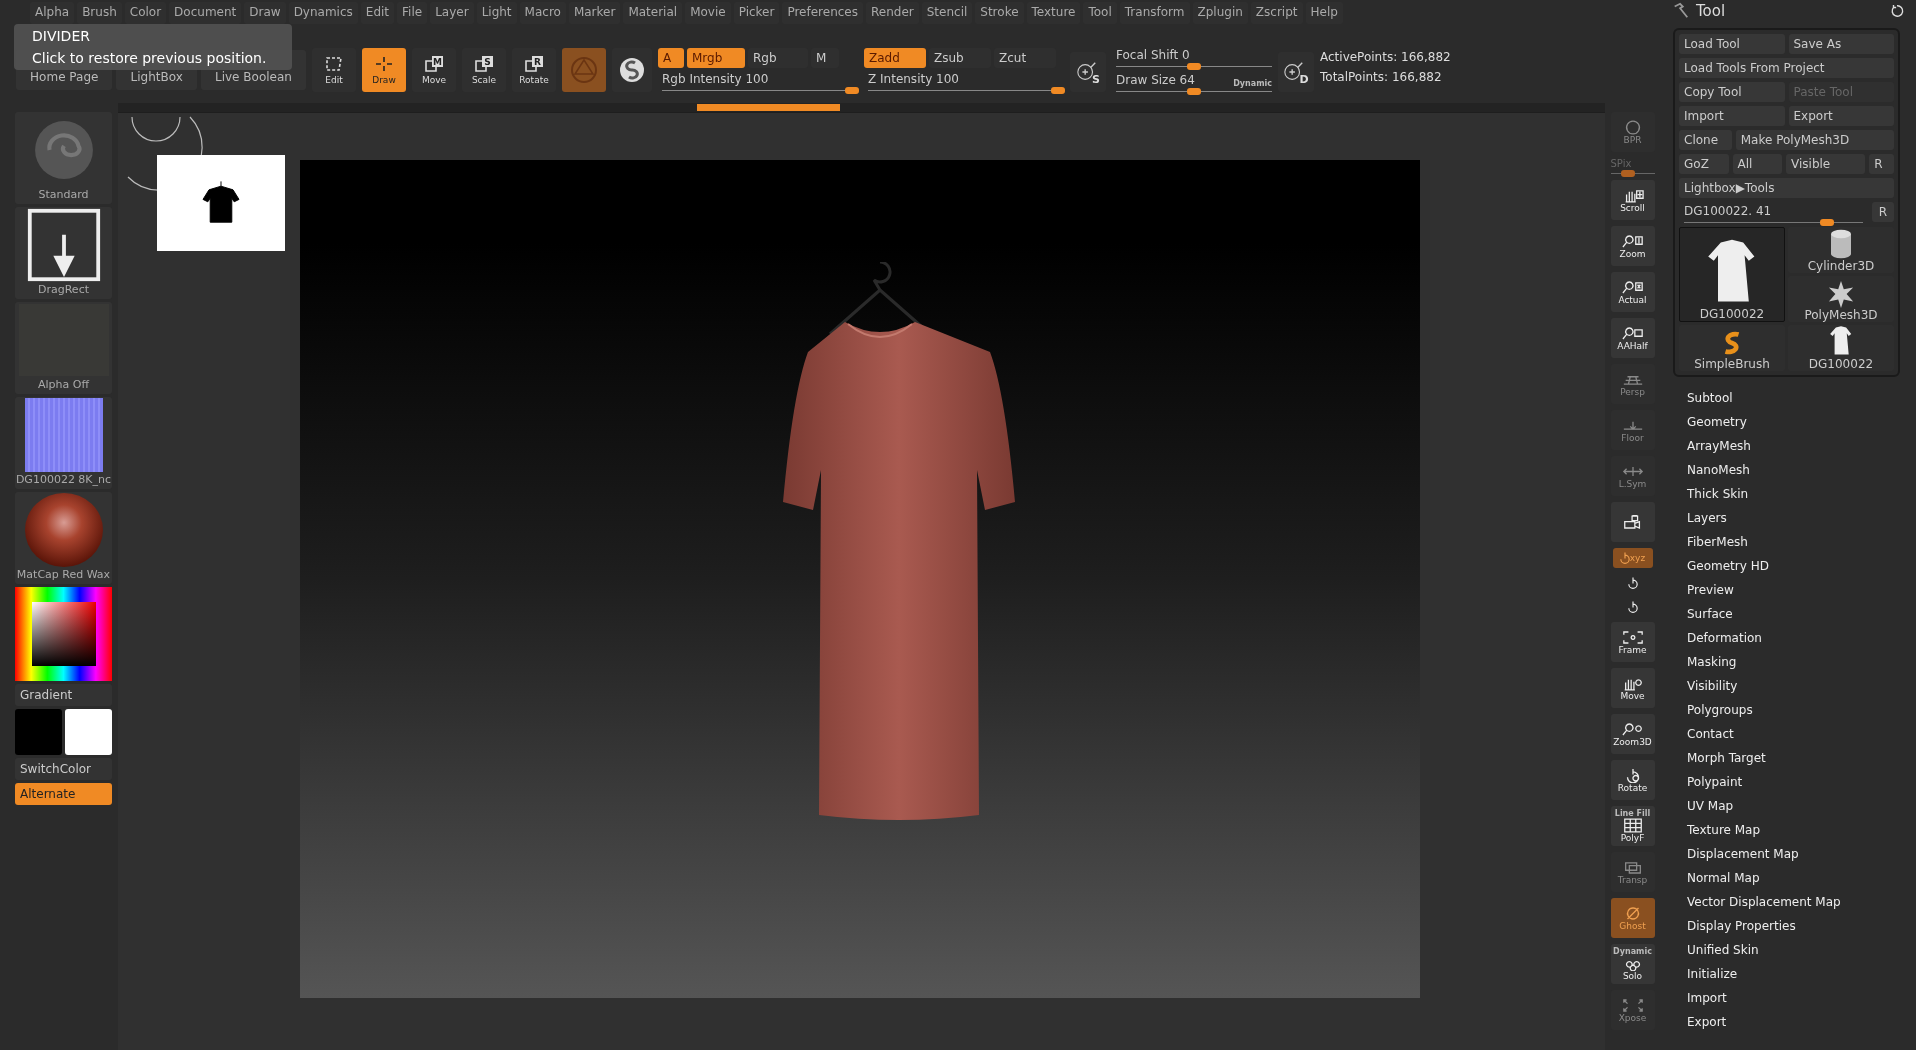 The width and height of the screenshot is (1916, 1050). Describe the element at coordinates (205, 13) in the screenshot. I see `menu-item: Document` at that location.